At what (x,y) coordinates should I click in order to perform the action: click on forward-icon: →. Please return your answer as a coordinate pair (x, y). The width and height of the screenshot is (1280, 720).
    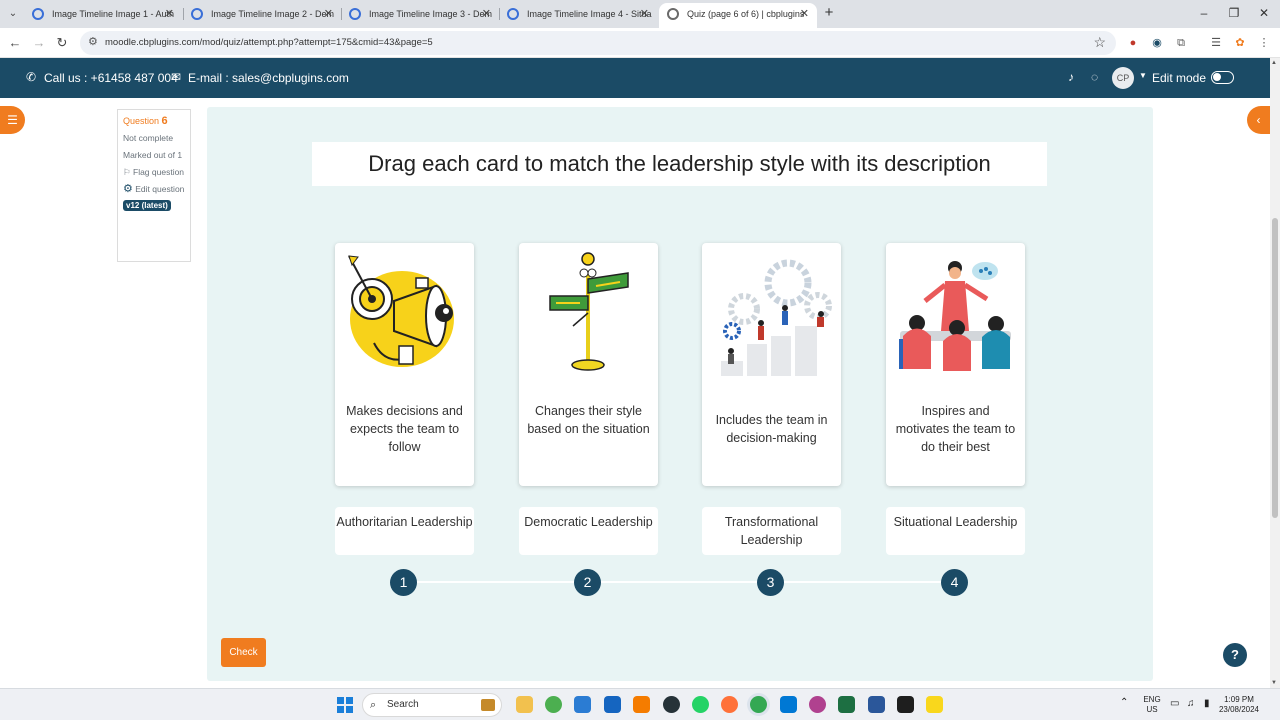
    Looking at the image, I should click on (39, 43).